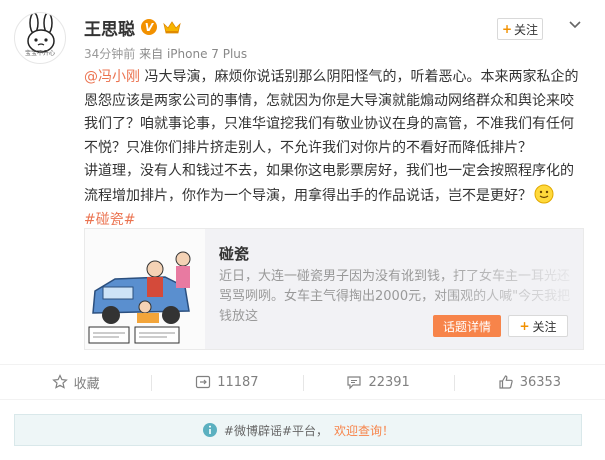 The height and width of the screenshot is (460, 605). I want to click on comment-count: 22391, so click(389, 382).